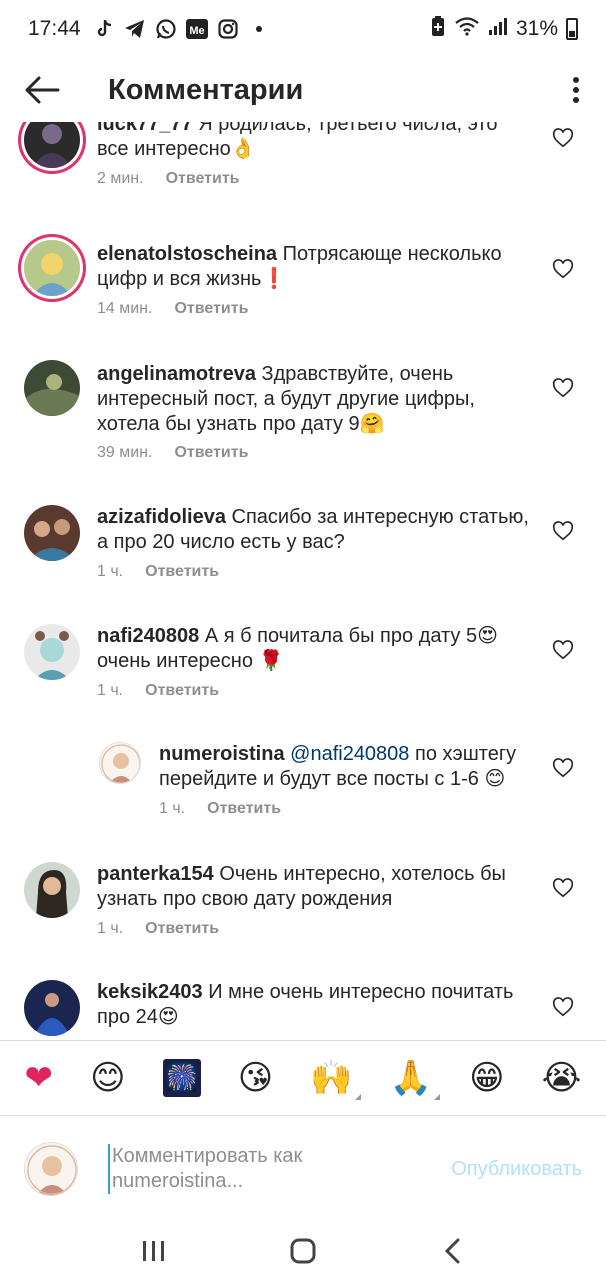 The height and width of the screenshot is (1280, 606). What do you see at coordinates (120, 178) in the screenshot?
I see `comment-time: 2 мин.` at bounding box center [120, 178].